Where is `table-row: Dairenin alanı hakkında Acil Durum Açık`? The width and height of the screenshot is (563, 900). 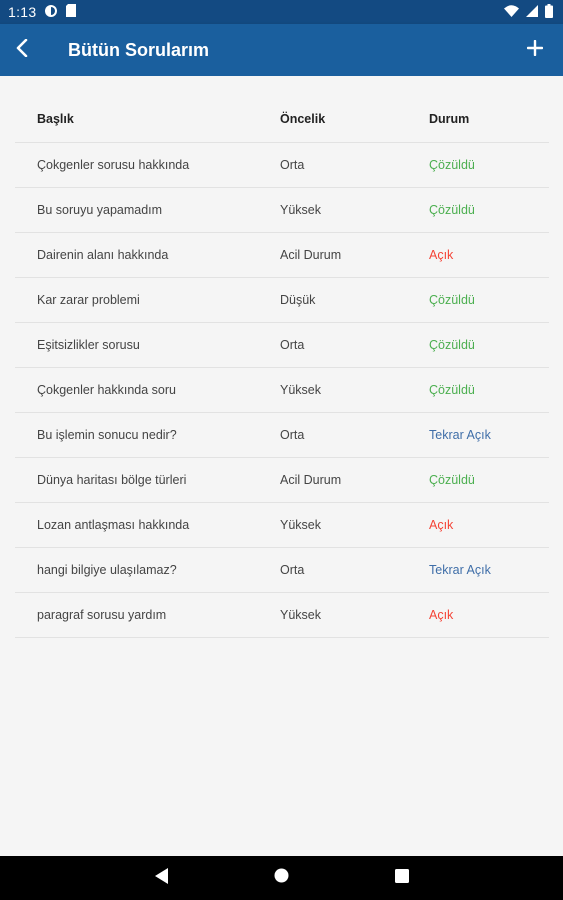
table-row: Dairenin alanı hakkında Acil Durum Açık is located at coordinates (282, 255).